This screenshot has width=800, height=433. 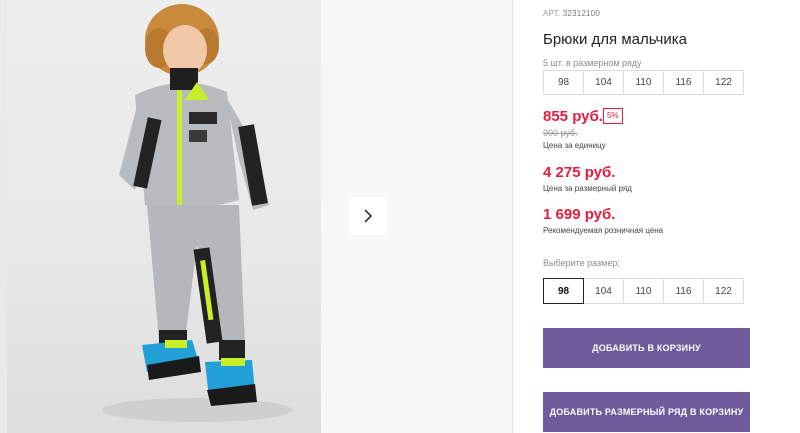 What do you see at coordinates (581, 263) in the screenshot?
I see `choose-size-label: Выберите размер:` at bounding box center [581, 263].